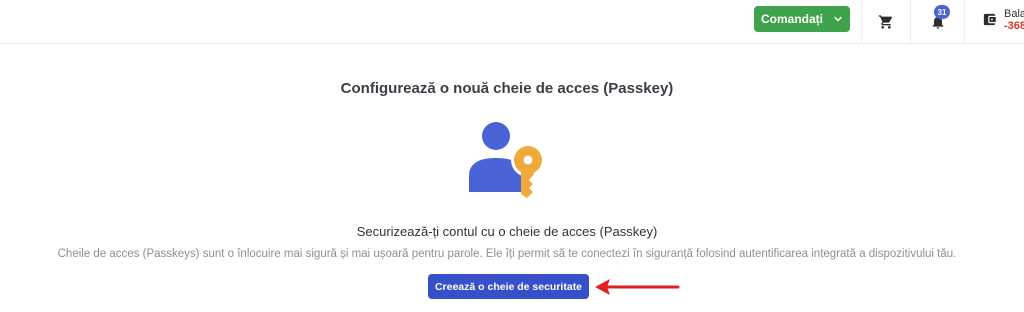 Image resolution: width=1024 pixels, height=312 pixels. I want to click on balance-widget: Bala -368, so click(1003, 22).